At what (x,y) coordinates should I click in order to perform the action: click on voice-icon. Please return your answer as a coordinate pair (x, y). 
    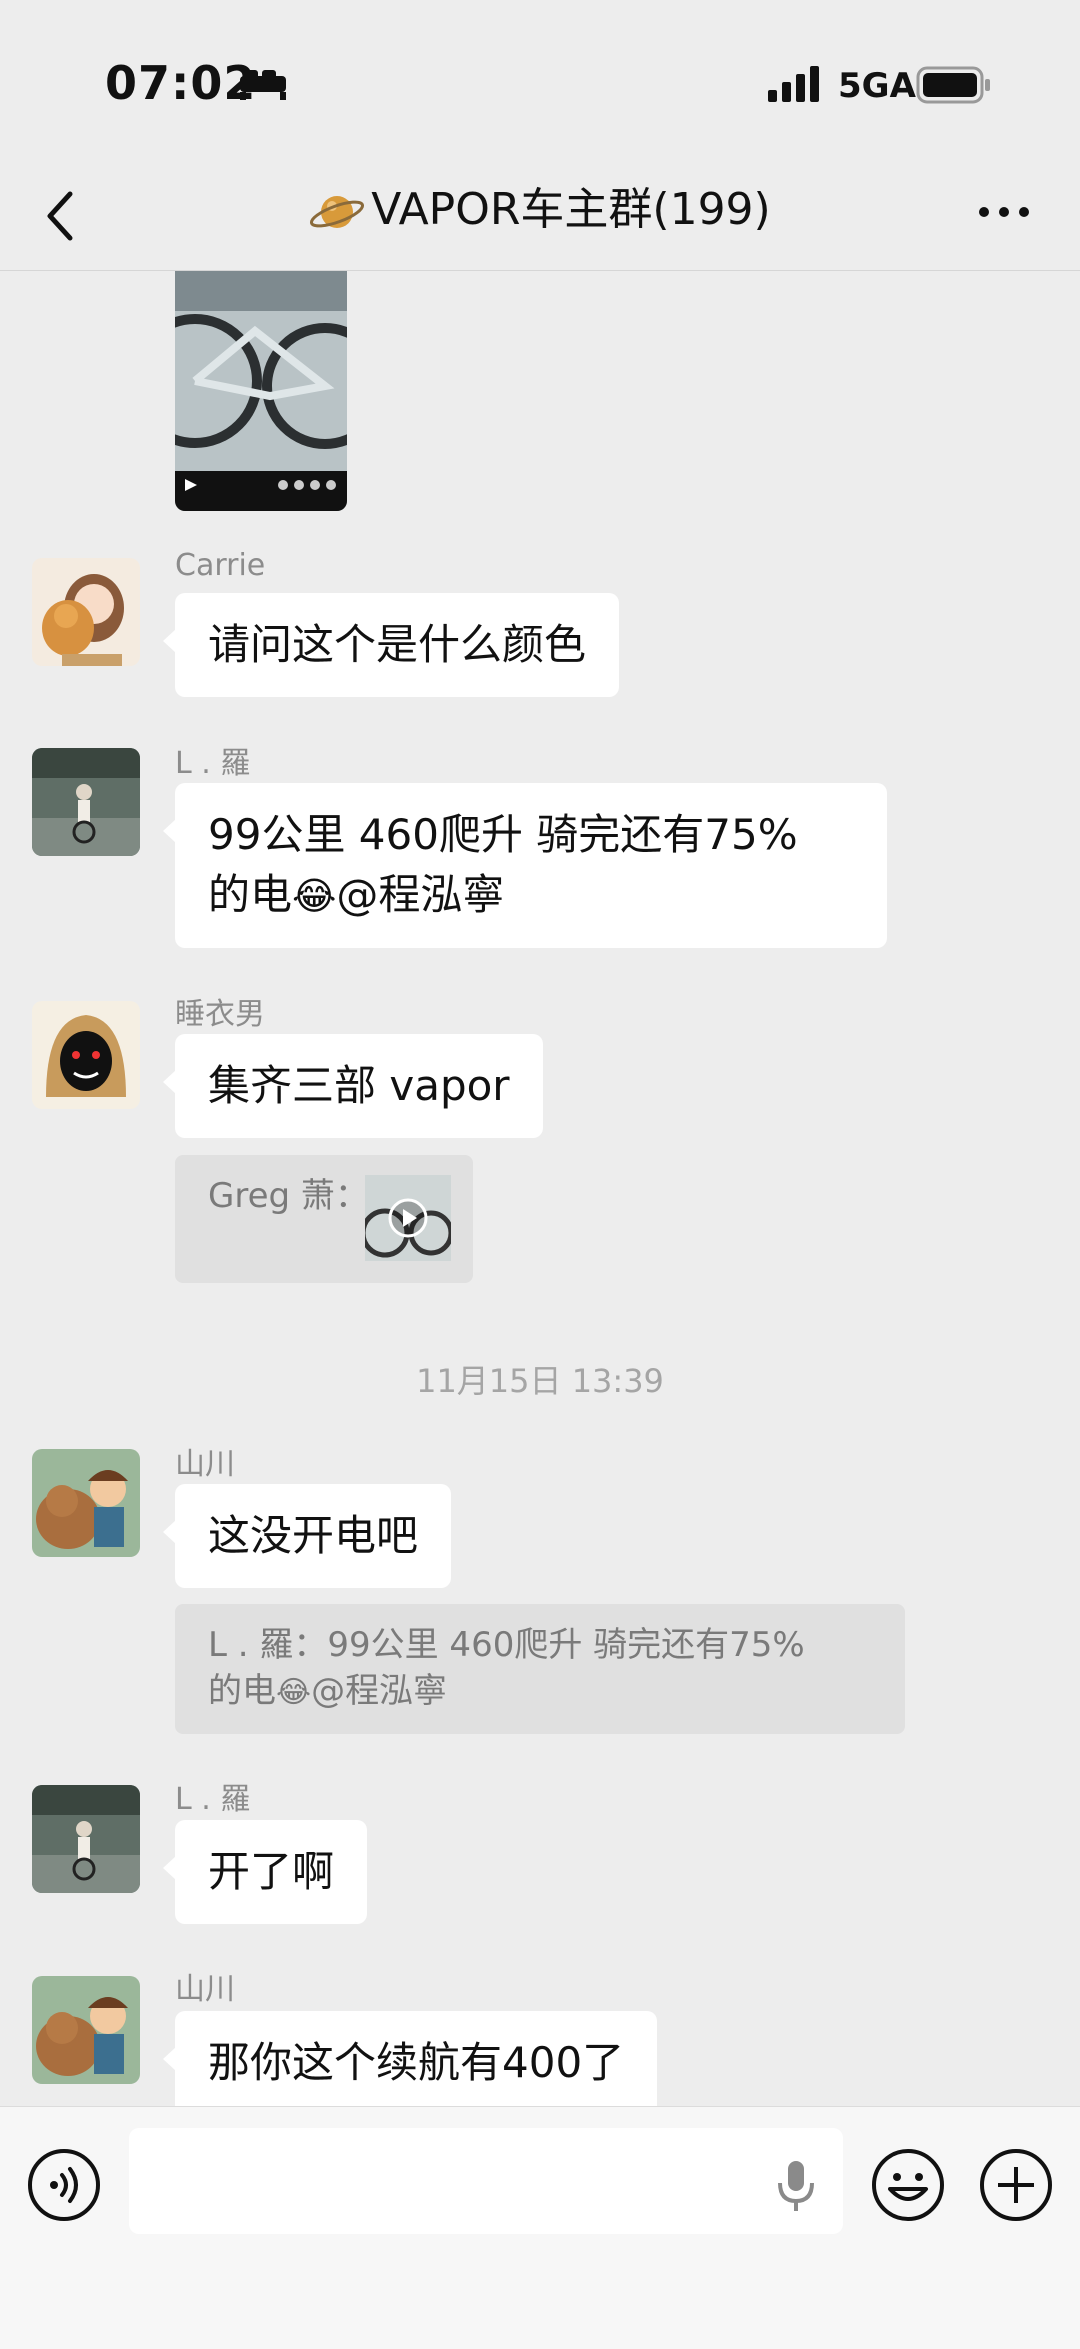
    Looking at the image, I should click on (64, 2185).